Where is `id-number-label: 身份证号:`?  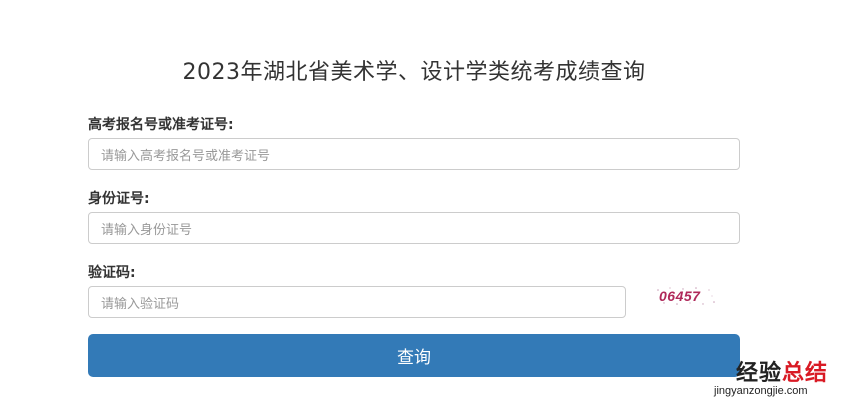
id-number-label: 身份证号: is located at coordinates (119, 199).